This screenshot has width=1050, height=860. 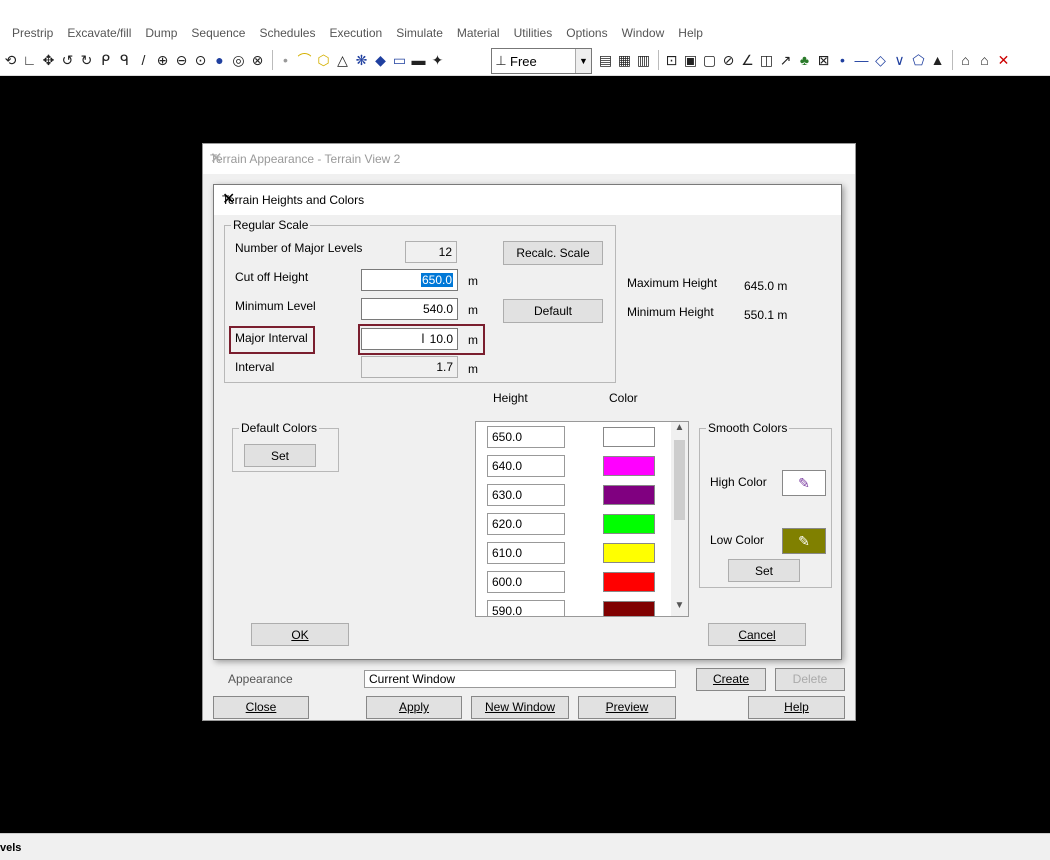 What do you see at coordinates (823, 60) in the screenshot?
I see `export-icon: ⊠` at bounding box center [823, 60].